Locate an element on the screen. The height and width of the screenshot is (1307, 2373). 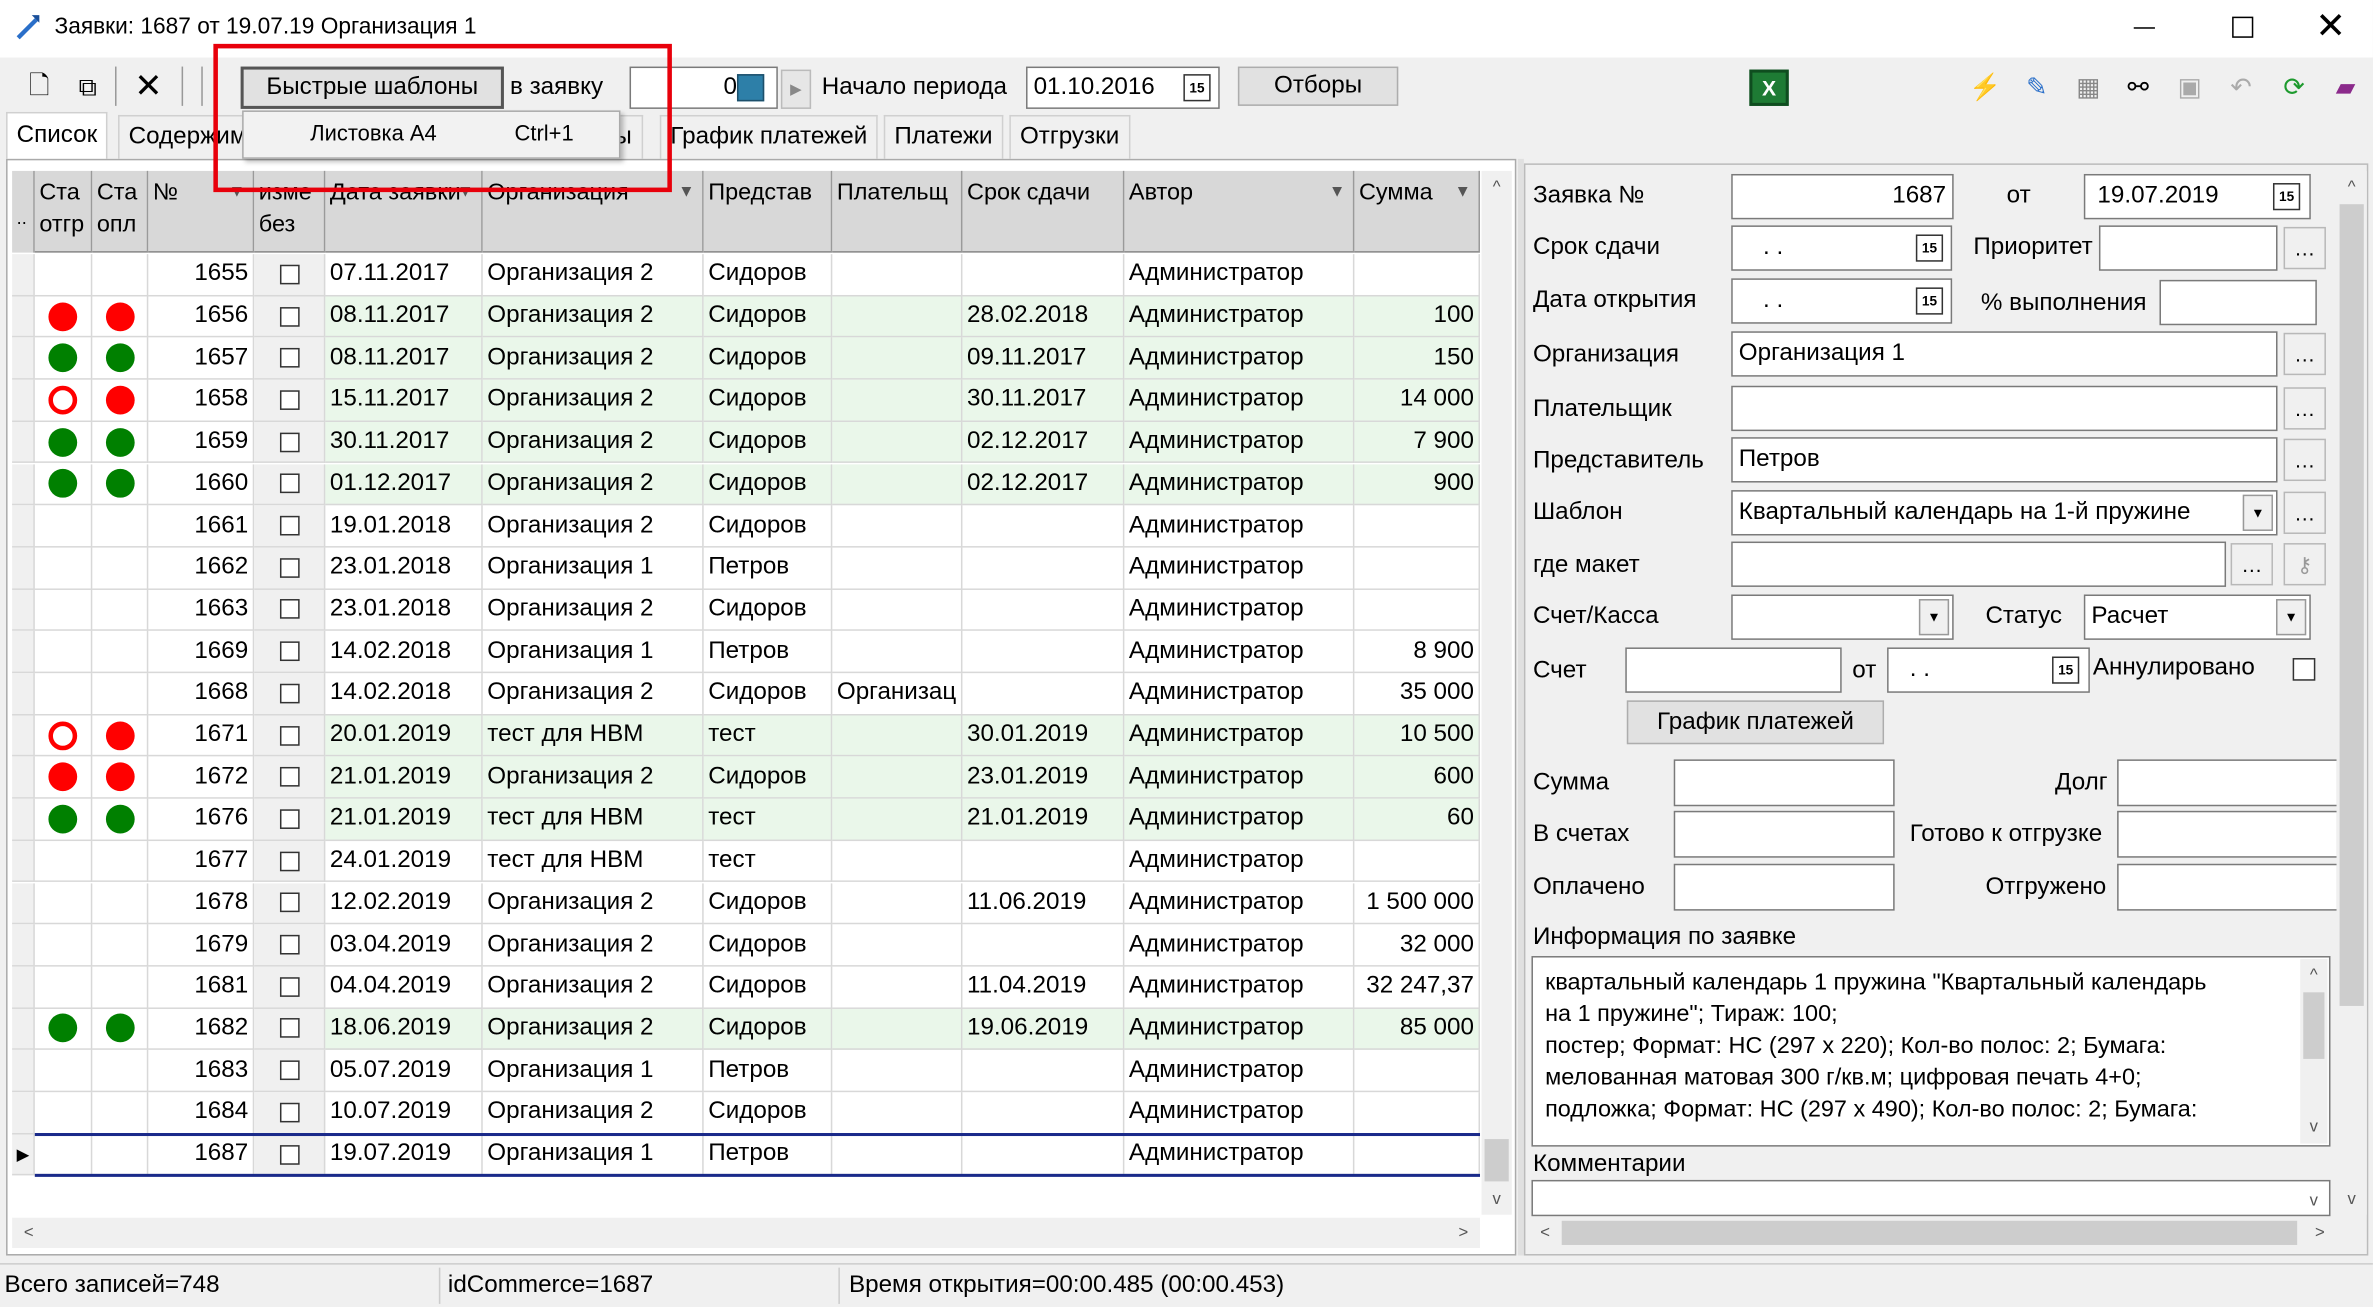
cell-date: 01.12.2017 is located at coordinates (404, 484).